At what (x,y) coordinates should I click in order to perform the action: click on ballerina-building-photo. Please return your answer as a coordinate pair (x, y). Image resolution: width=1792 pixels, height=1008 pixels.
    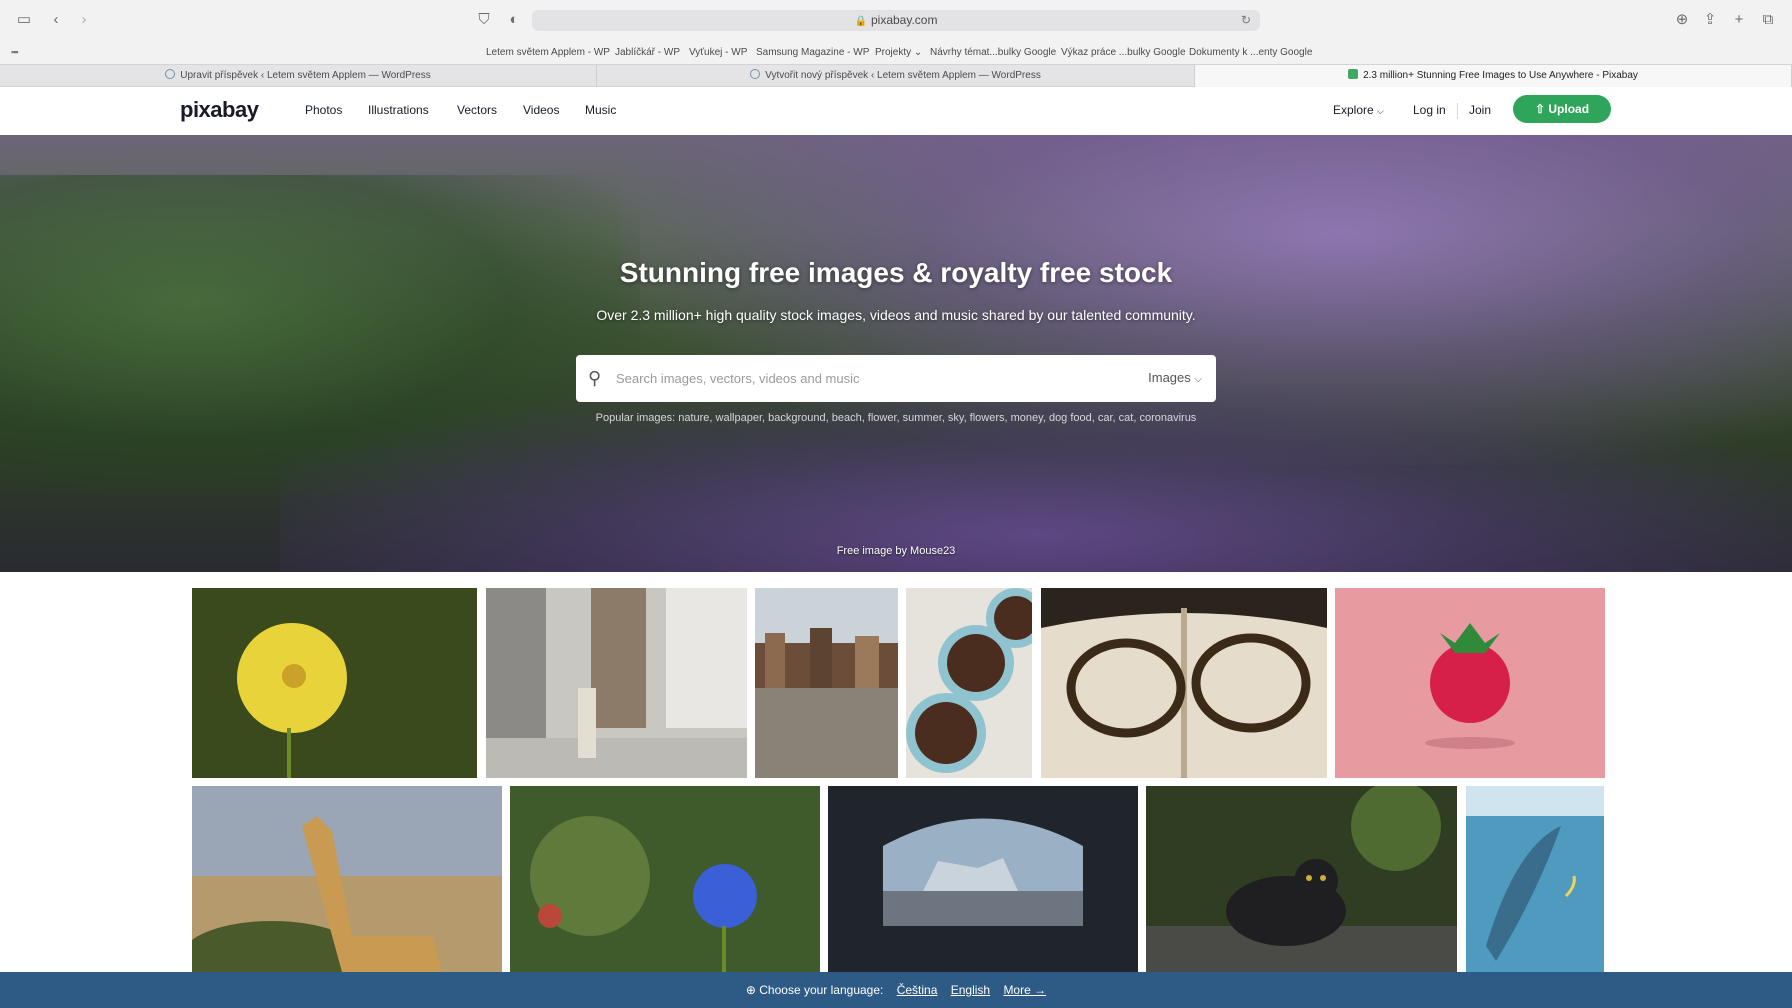
    Looking at the image, I should click on (616, 683).